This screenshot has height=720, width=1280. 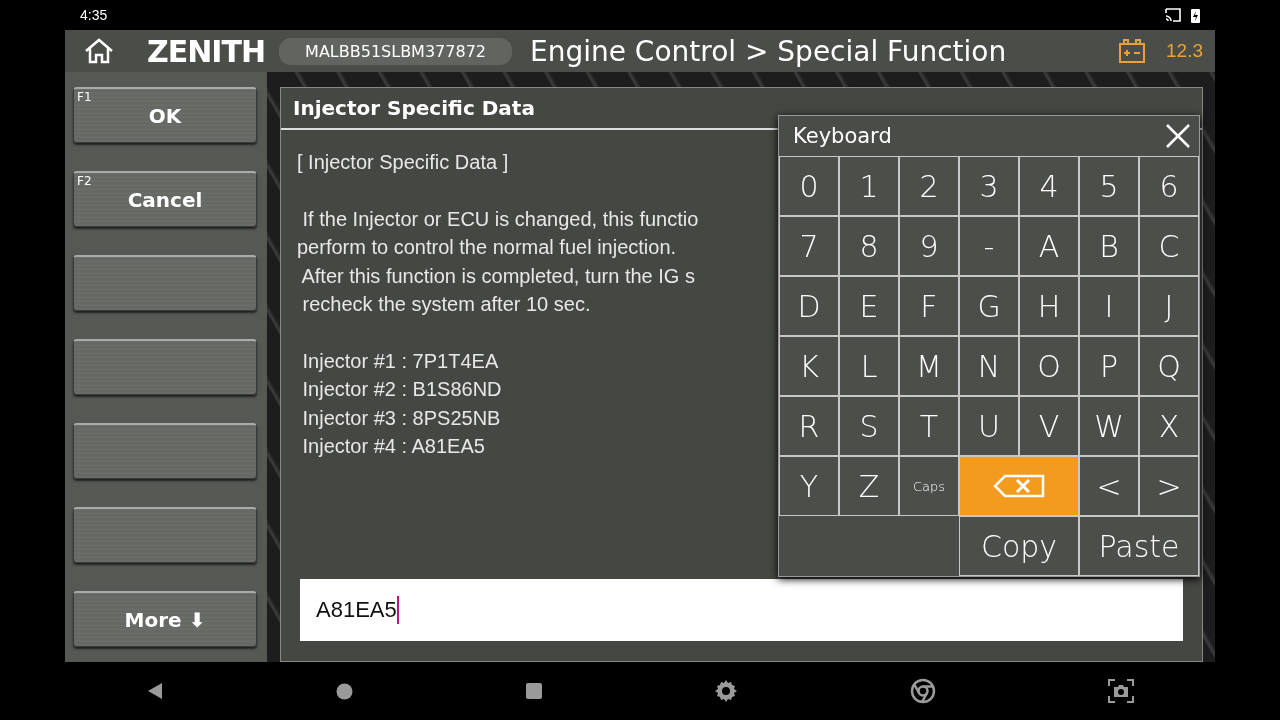 What do you see at coordinates (809, 306) in the screenshot?
I see `keyboard-key: D` at bounding box center [809, 306].